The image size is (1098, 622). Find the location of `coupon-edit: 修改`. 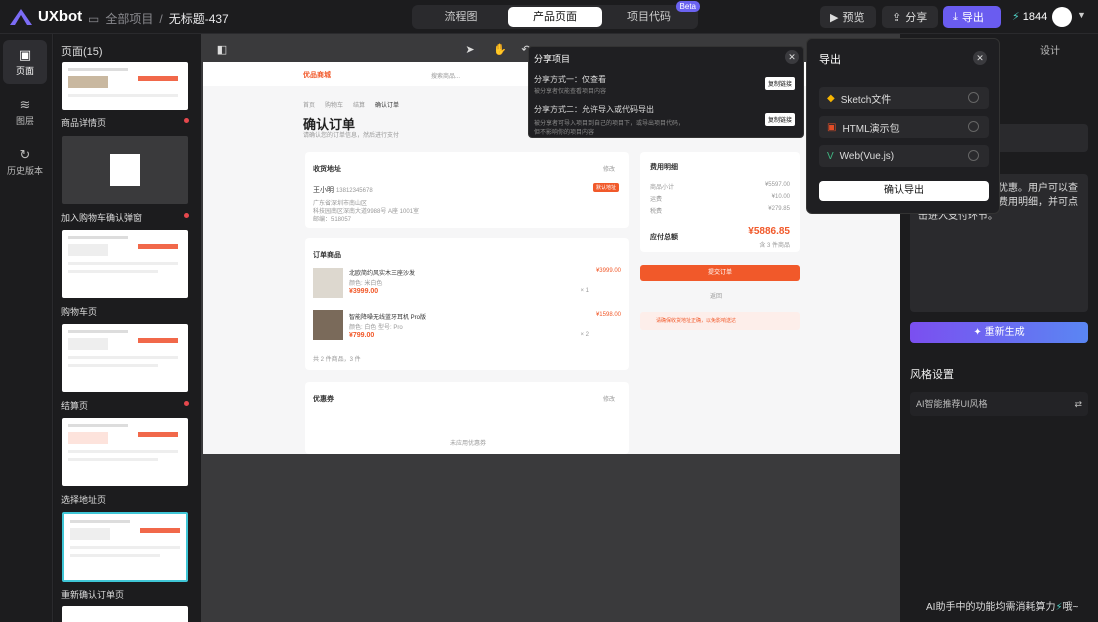

coupon-edit: 修改 is located at coordinates (609, 398).